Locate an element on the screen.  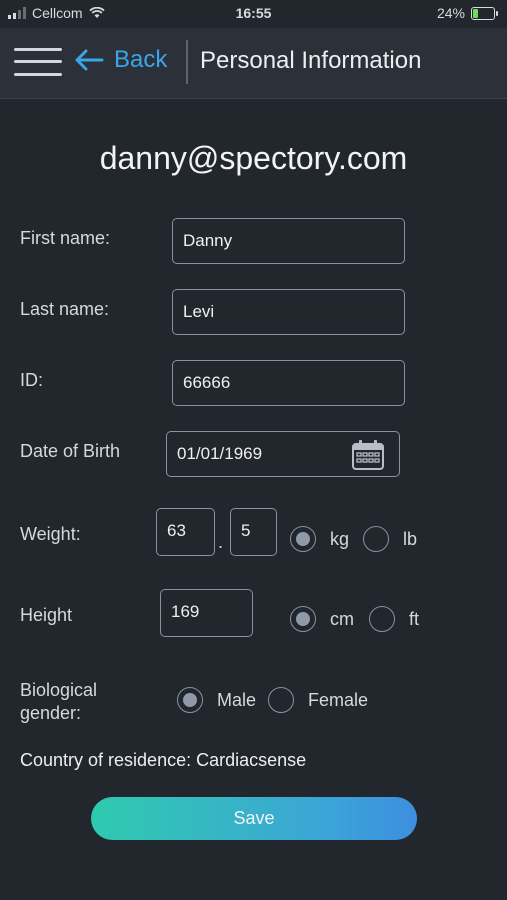
menu-icon is located at coordinates (38, 62).